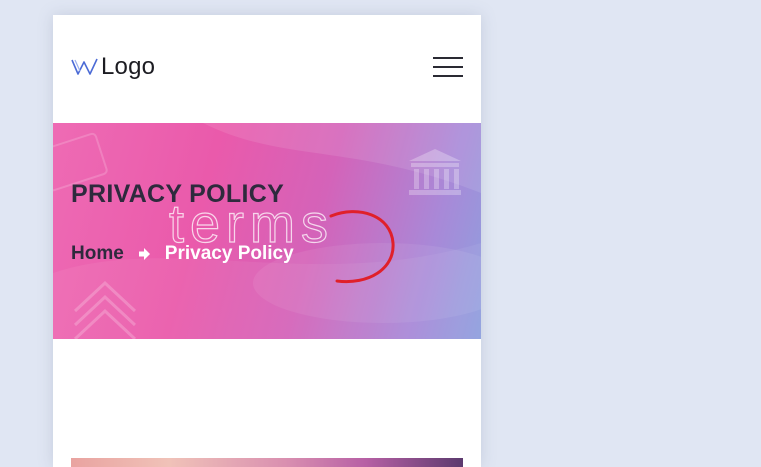  Describe the element at coordinates (362, 247) in the screenshot. I see `red-scribble-annotation` at that location.